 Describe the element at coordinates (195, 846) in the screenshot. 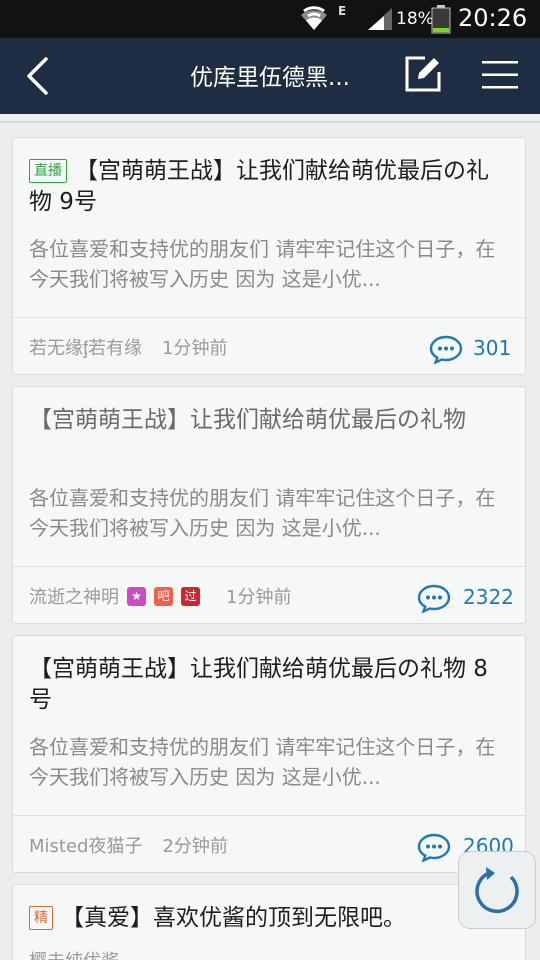

I see `post-time: 2分钟前` at that location.